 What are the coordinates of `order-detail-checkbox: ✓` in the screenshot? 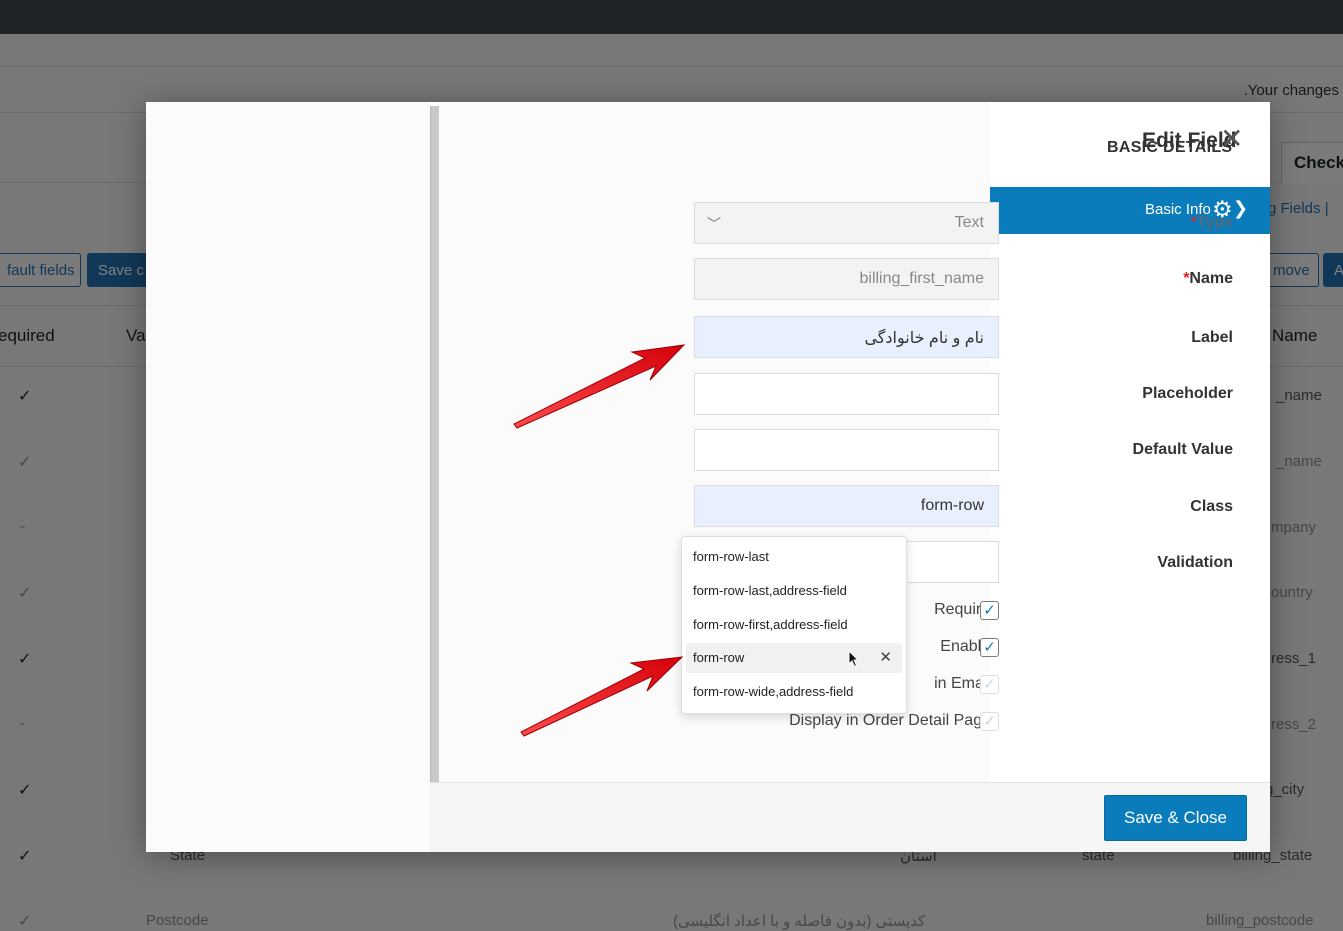 It's located at (989, 721).